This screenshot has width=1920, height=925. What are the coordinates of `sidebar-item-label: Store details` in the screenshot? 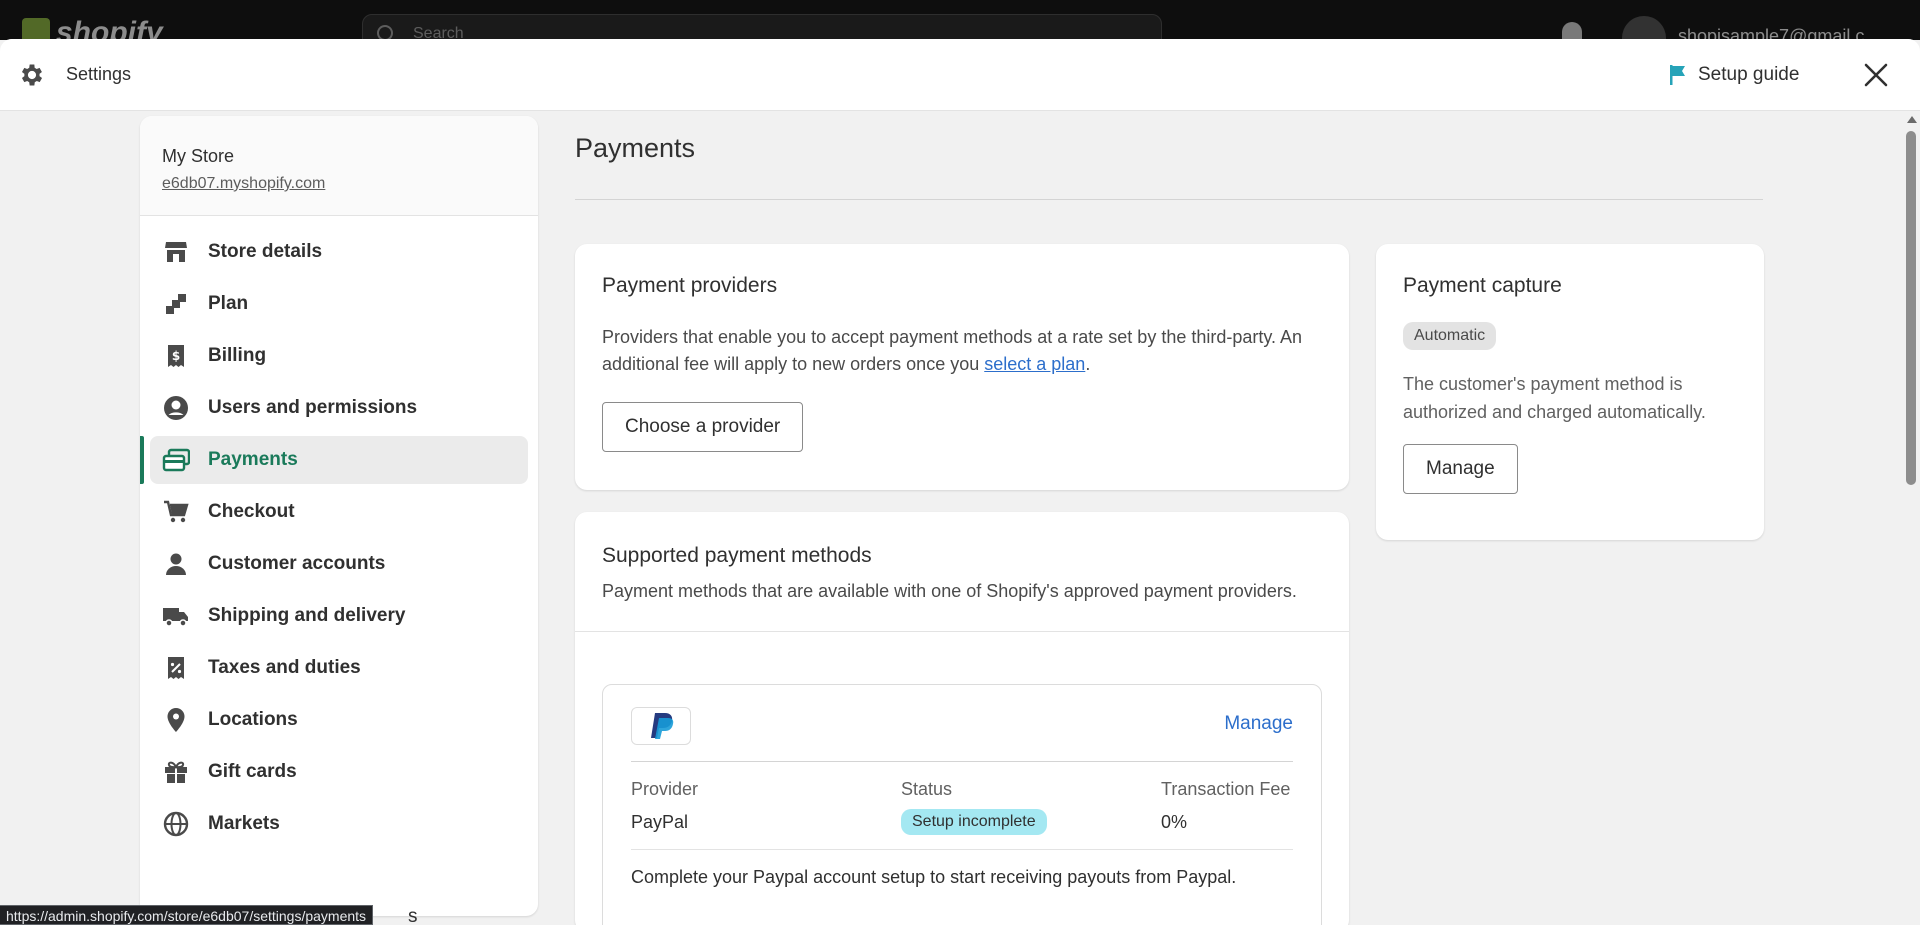 It's located at (265, 251).